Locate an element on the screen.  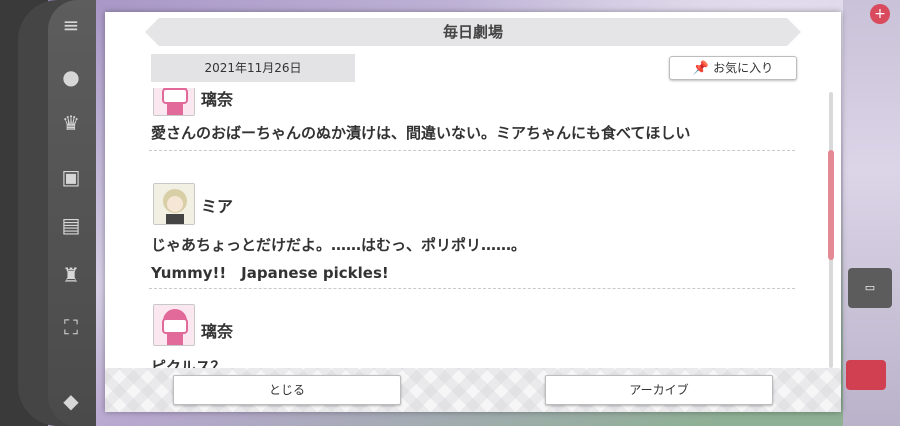
dialog-title: 毎日劇場 is located at coordinates (472, 32).